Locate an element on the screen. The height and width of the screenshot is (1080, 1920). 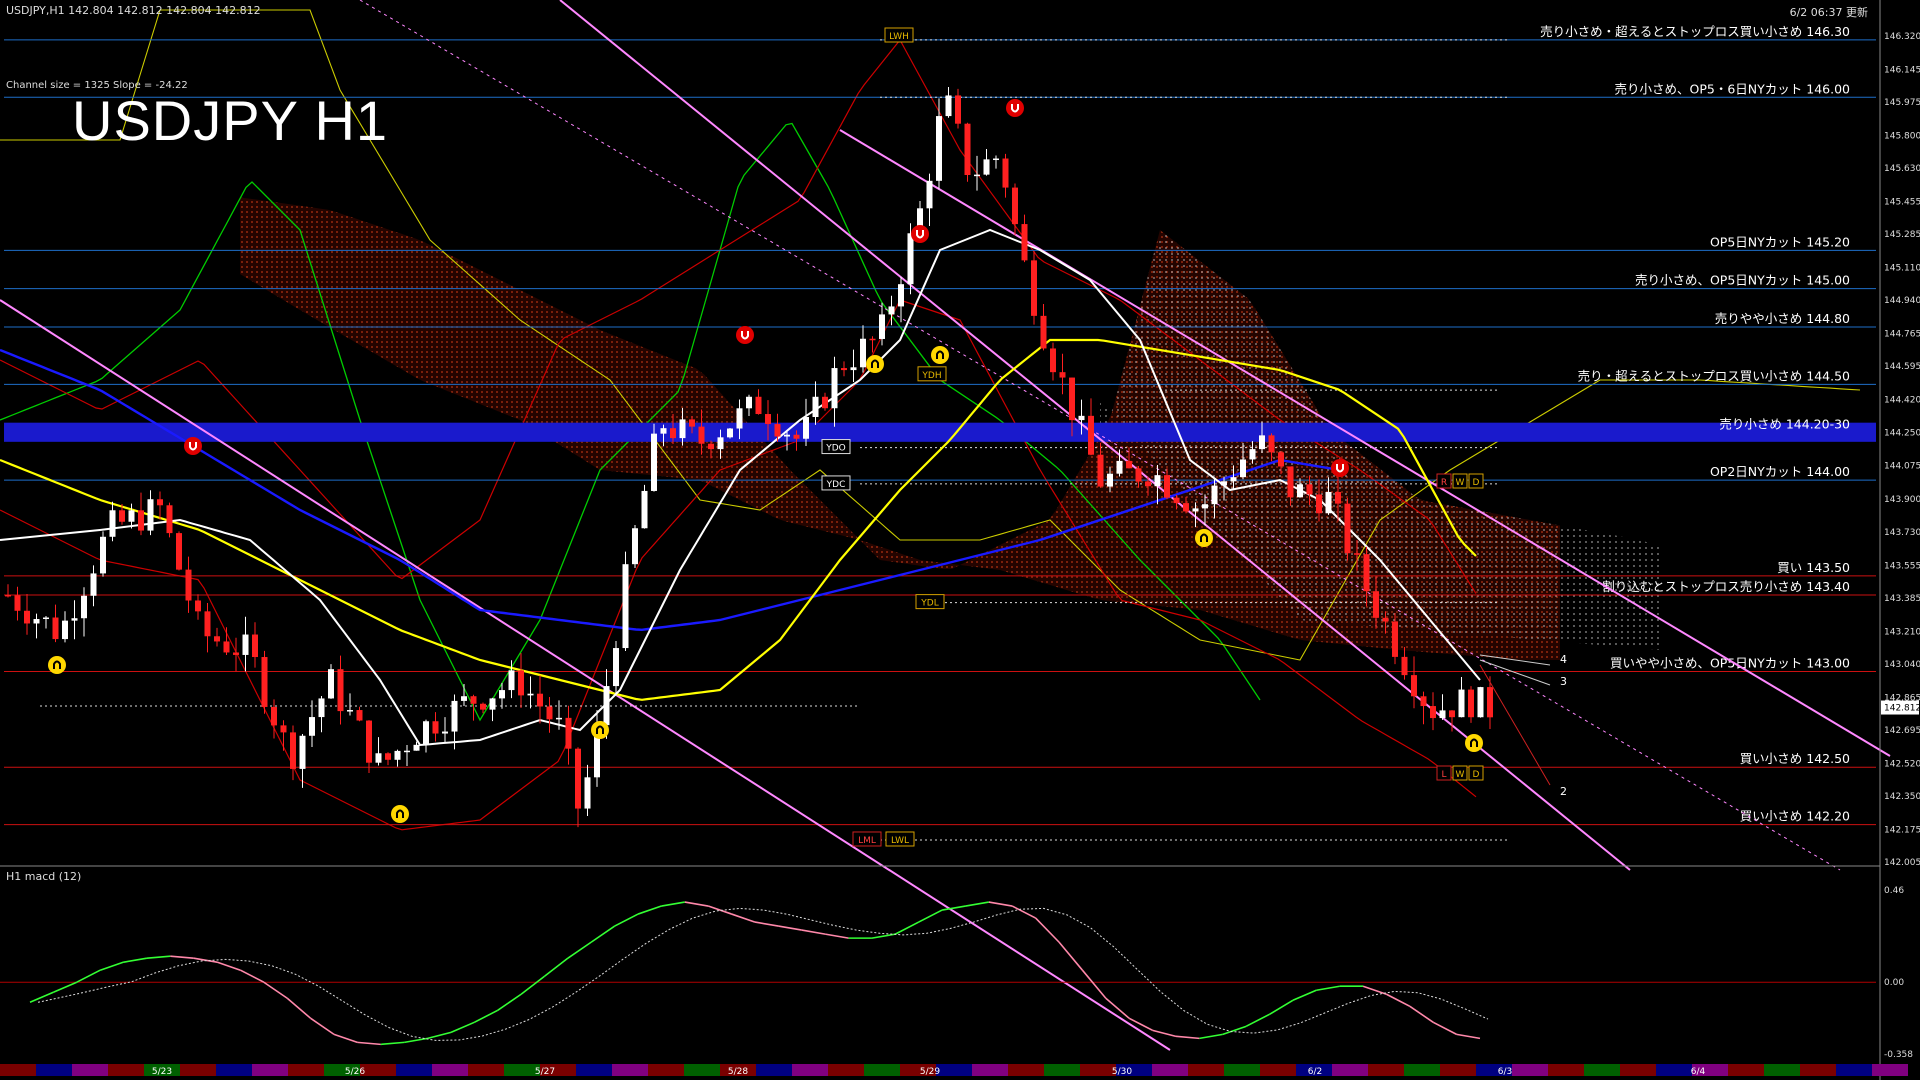
level-label: 買い小さめ 142.50 is located at coordinates (1795, 758).